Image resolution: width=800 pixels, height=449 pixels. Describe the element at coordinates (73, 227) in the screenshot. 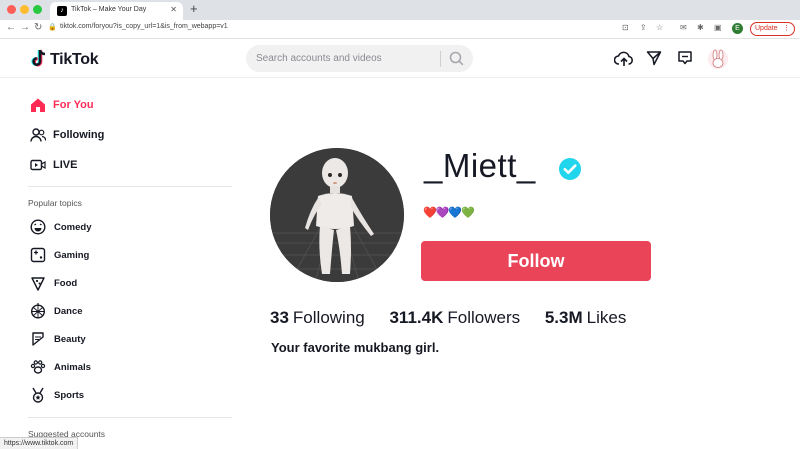

I see `topic-label: Comedy` at that location.